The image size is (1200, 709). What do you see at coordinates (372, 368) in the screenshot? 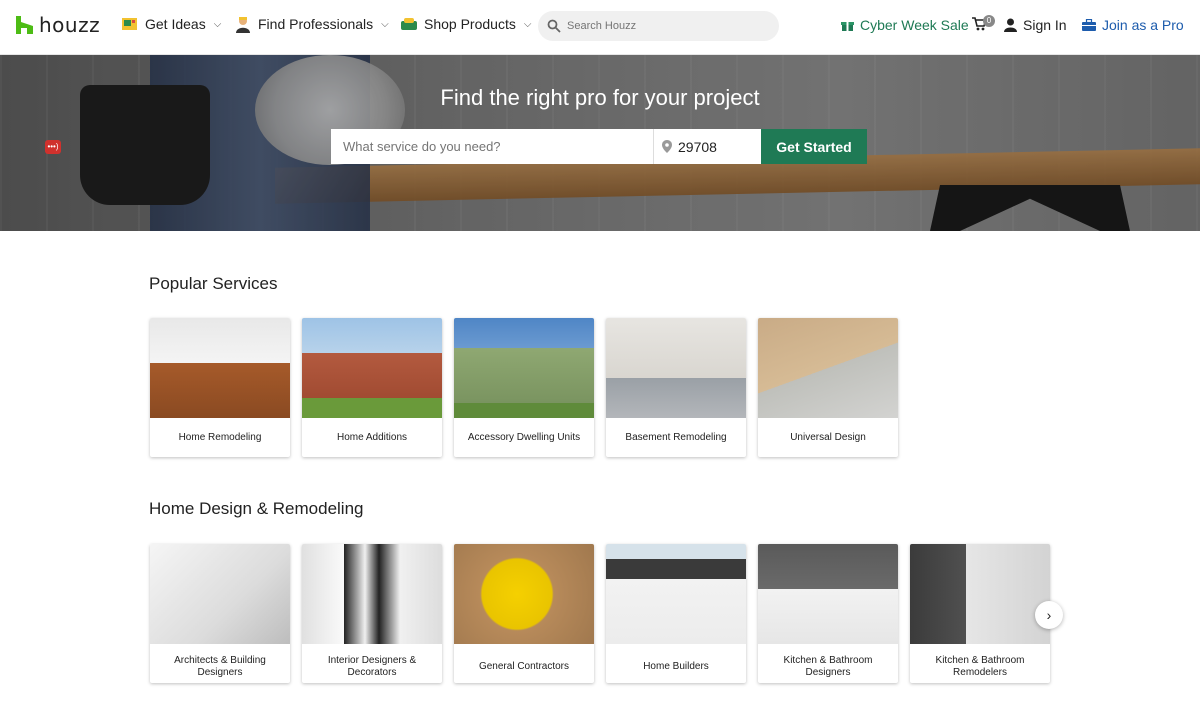
I see `home-additions-image` at bounding box center [372, 368].